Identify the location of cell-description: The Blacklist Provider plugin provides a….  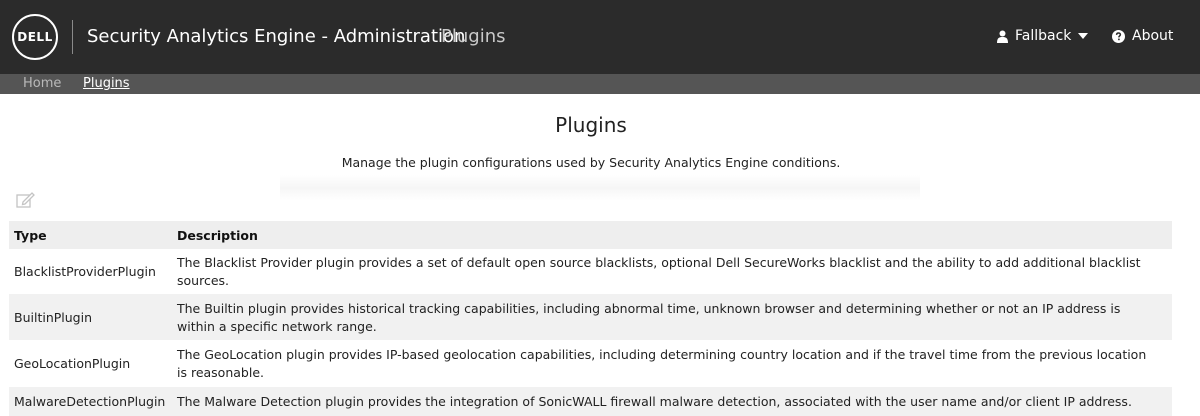
(659, 271).